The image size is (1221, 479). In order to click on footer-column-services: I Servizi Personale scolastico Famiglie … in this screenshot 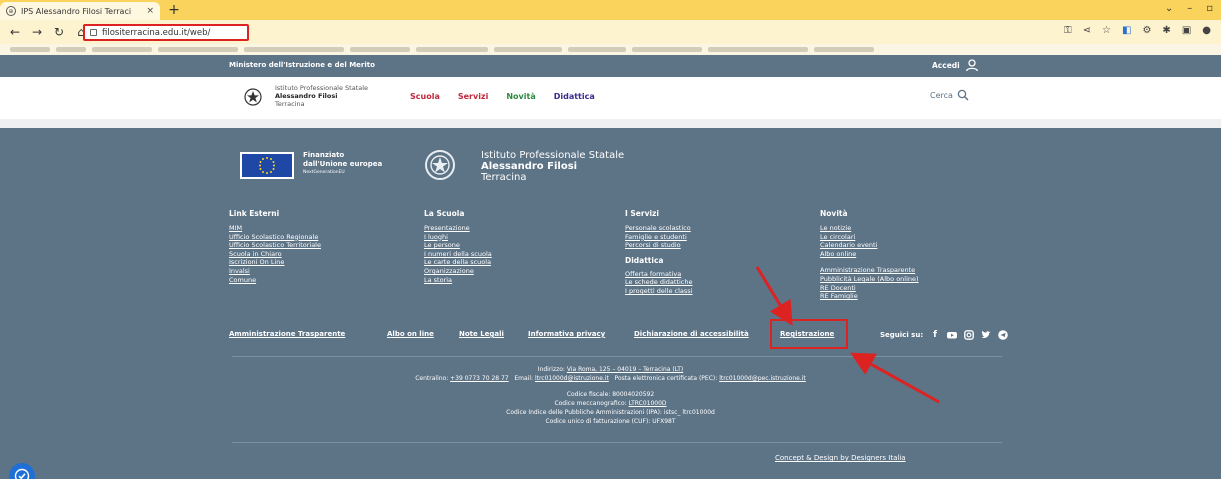, I will do `click(658, 252)`.